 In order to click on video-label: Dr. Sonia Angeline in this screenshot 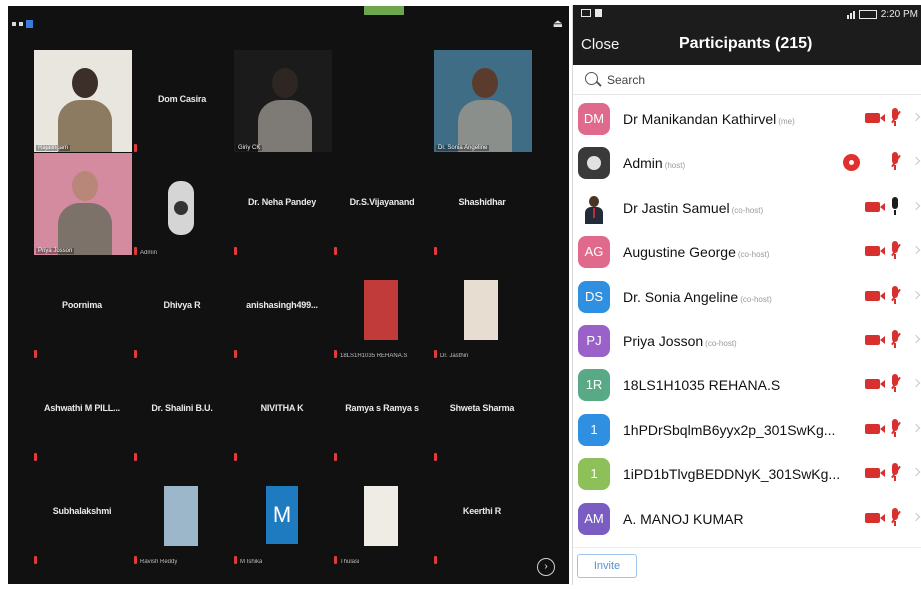, I will do `click(463, 148)`.